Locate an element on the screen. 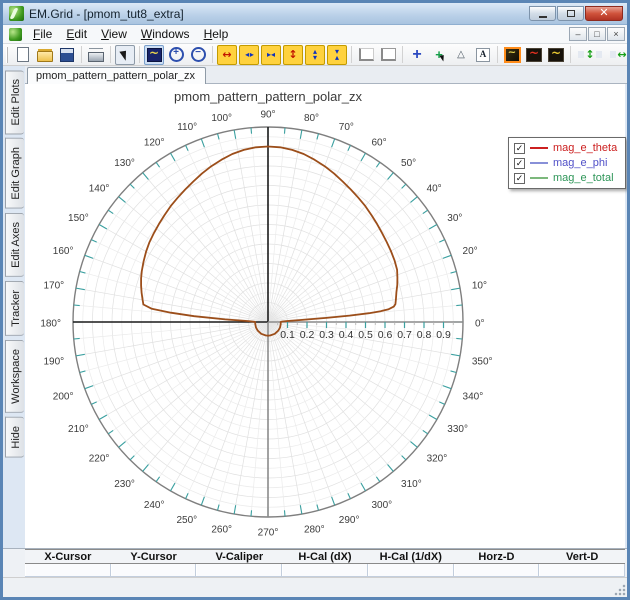 The image size is (630, 600). compress-x-icon is located at coordinates (271, 54).